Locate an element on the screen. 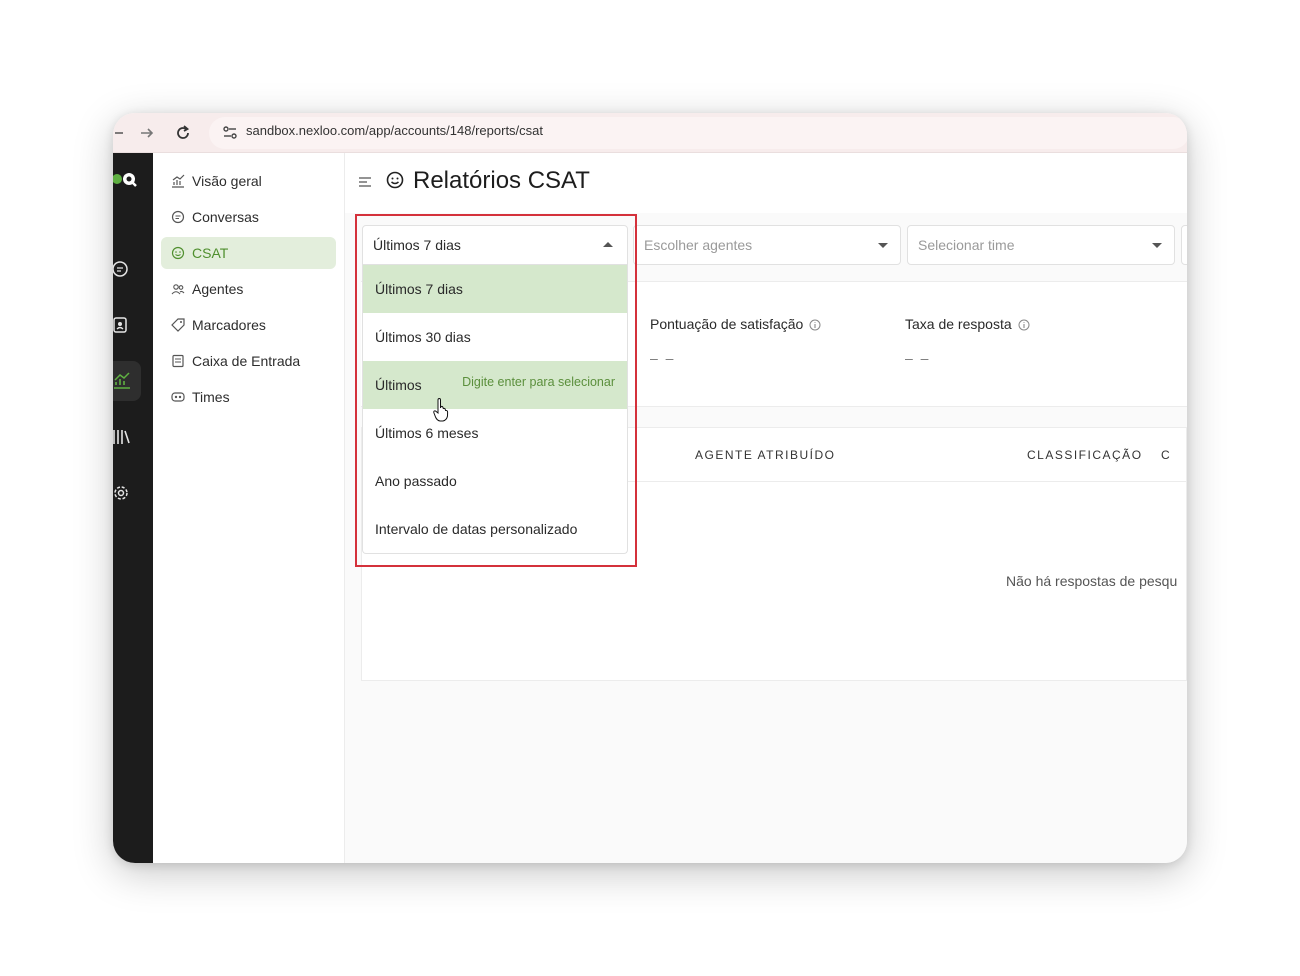 The height and width of the screenshot is (976, 1300). brand-logo is located at coordinates (126, 179).